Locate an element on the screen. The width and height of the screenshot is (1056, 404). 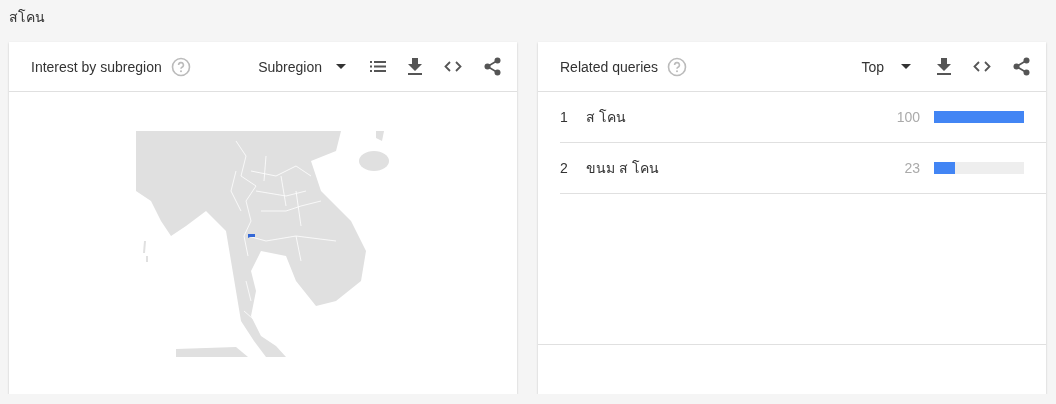
interest-value: 23 is located at coordinates (912, 168).